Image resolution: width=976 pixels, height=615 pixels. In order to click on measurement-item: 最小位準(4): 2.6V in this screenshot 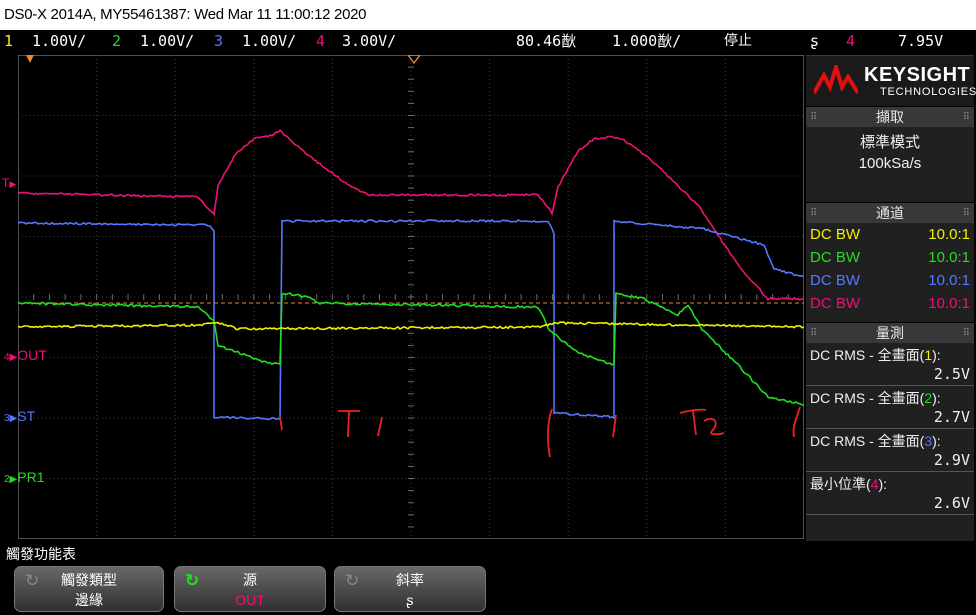, I will do `click(890, 493)`.